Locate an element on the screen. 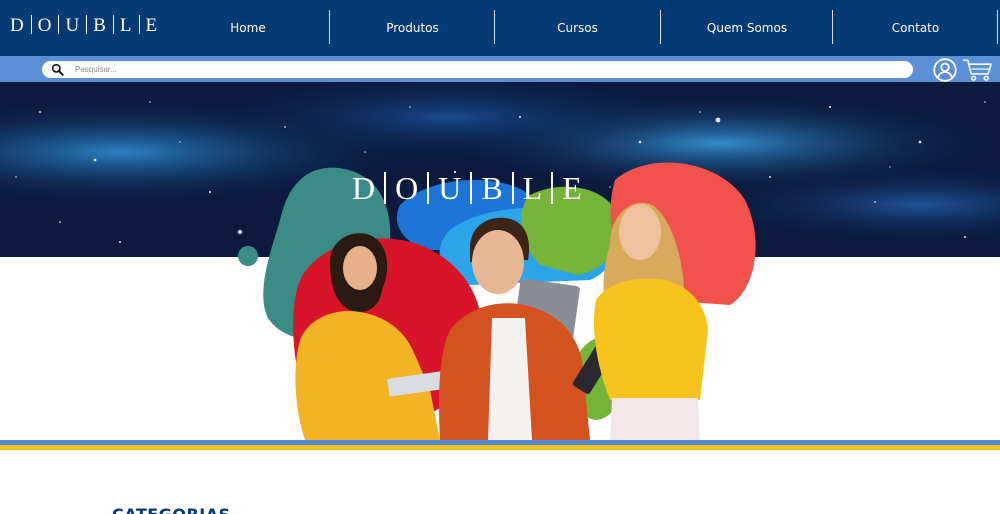  brand-logo: DOUBLE is located at coordinates (84, 26).